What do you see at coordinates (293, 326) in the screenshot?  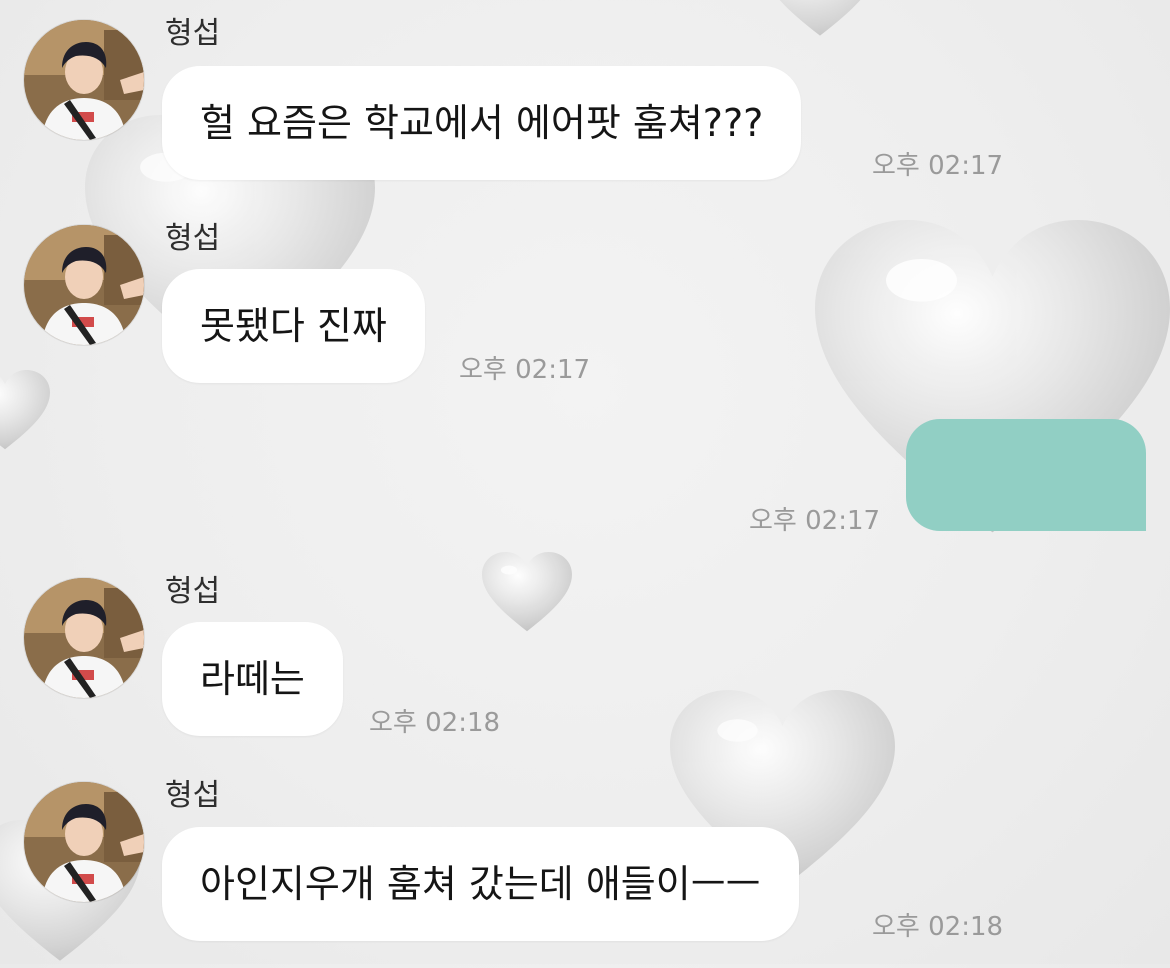 I see `message-bubble: 못됐다 진짜` at bounding box center [293, 326].